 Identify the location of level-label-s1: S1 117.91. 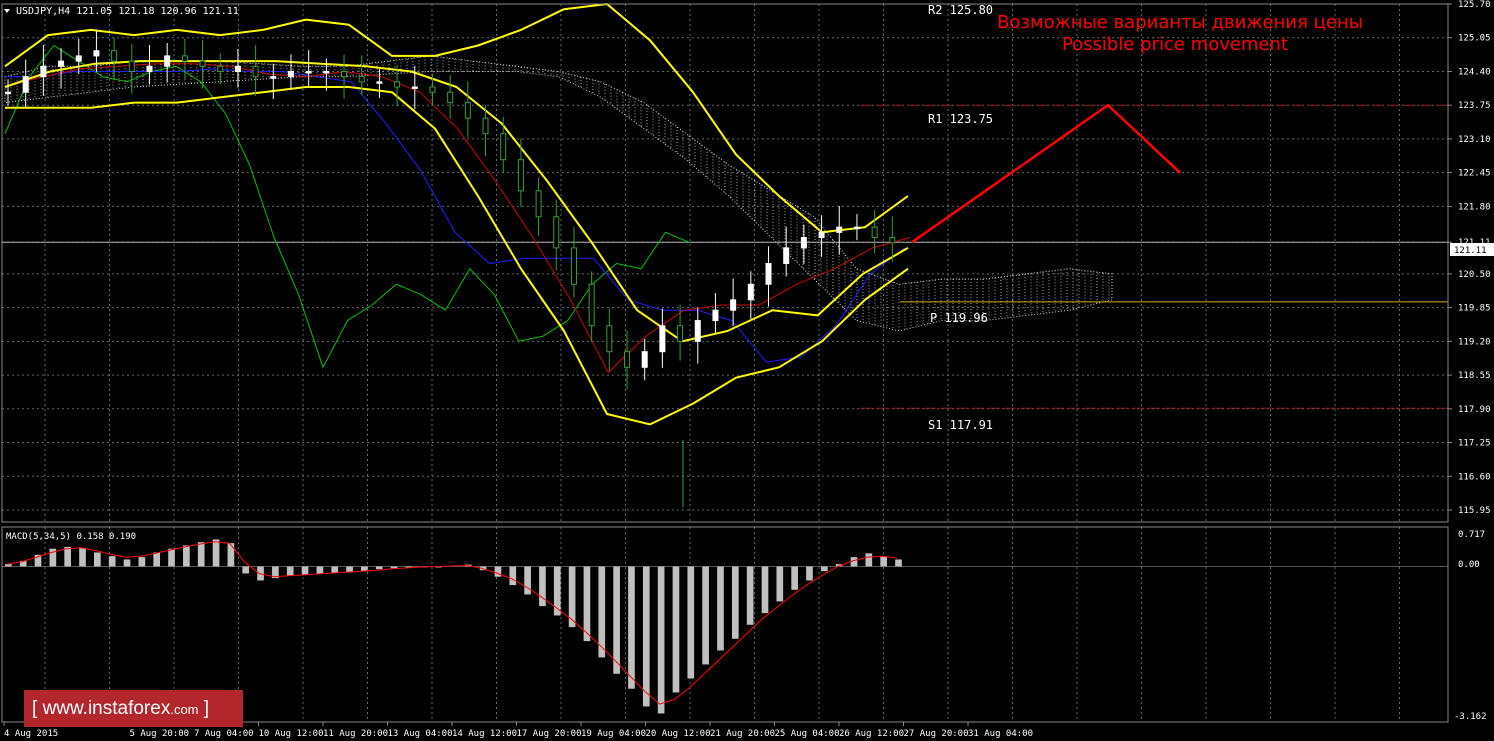
(960, 425).